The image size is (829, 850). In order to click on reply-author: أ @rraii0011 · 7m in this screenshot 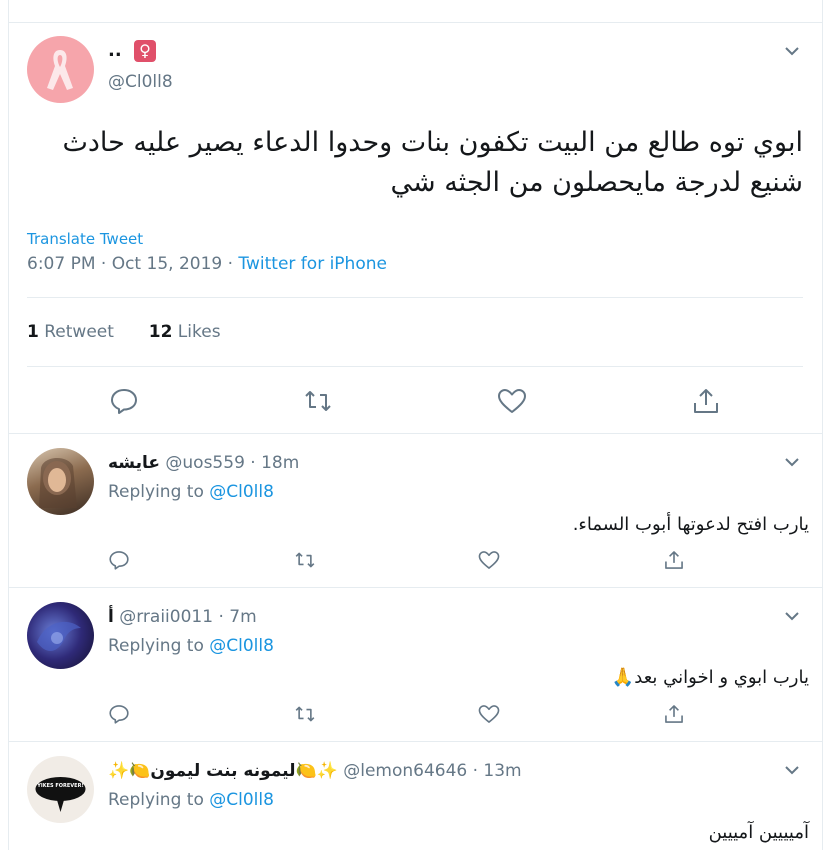, I will do `click(182, 617)`.